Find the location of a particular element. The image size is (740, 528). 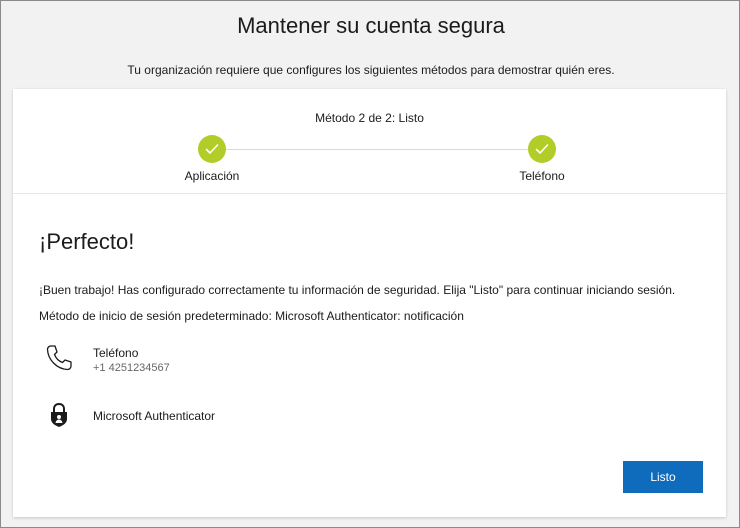

step-application: Aplicación is located at coordinates (212, 159).